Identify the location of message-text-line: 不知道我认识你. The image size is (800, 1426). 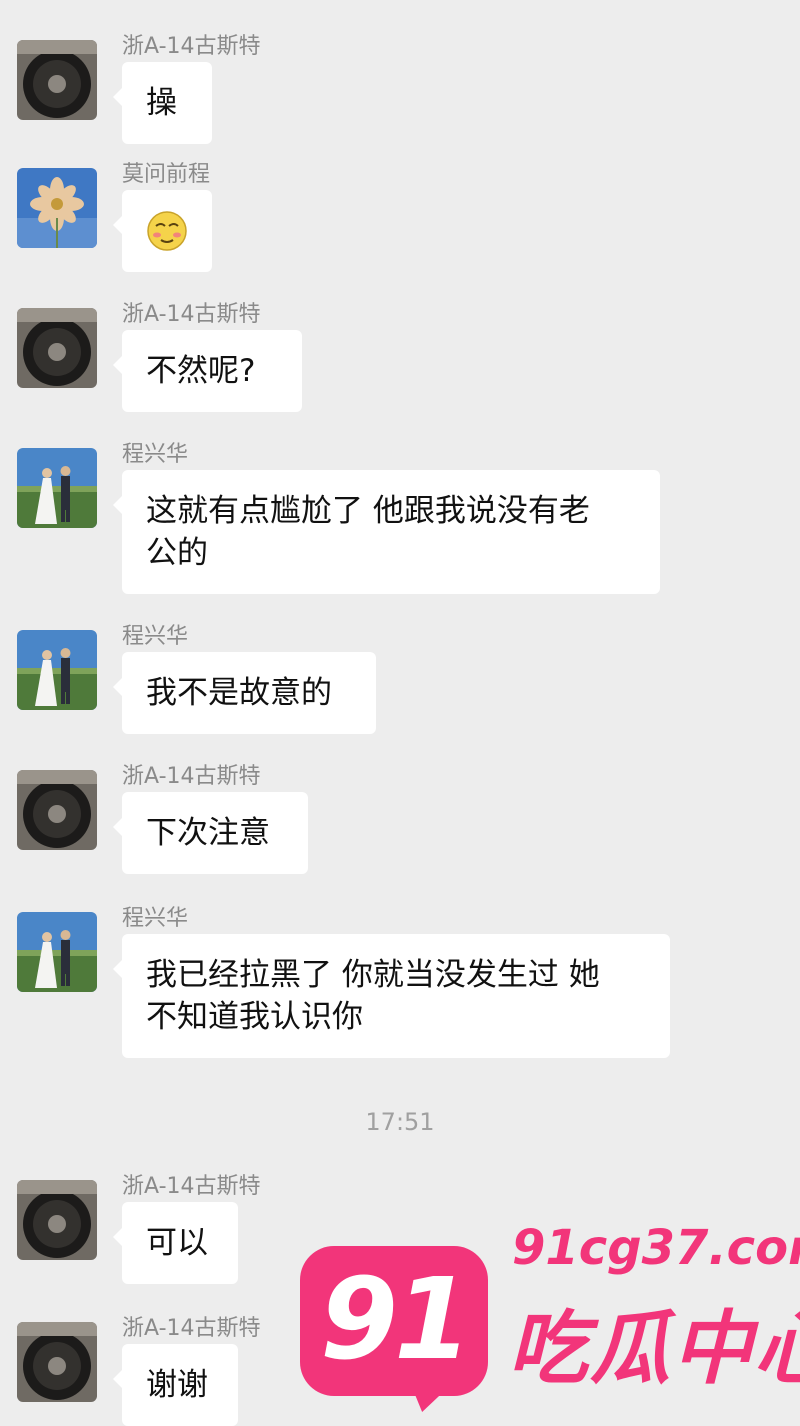
(254, 1017).